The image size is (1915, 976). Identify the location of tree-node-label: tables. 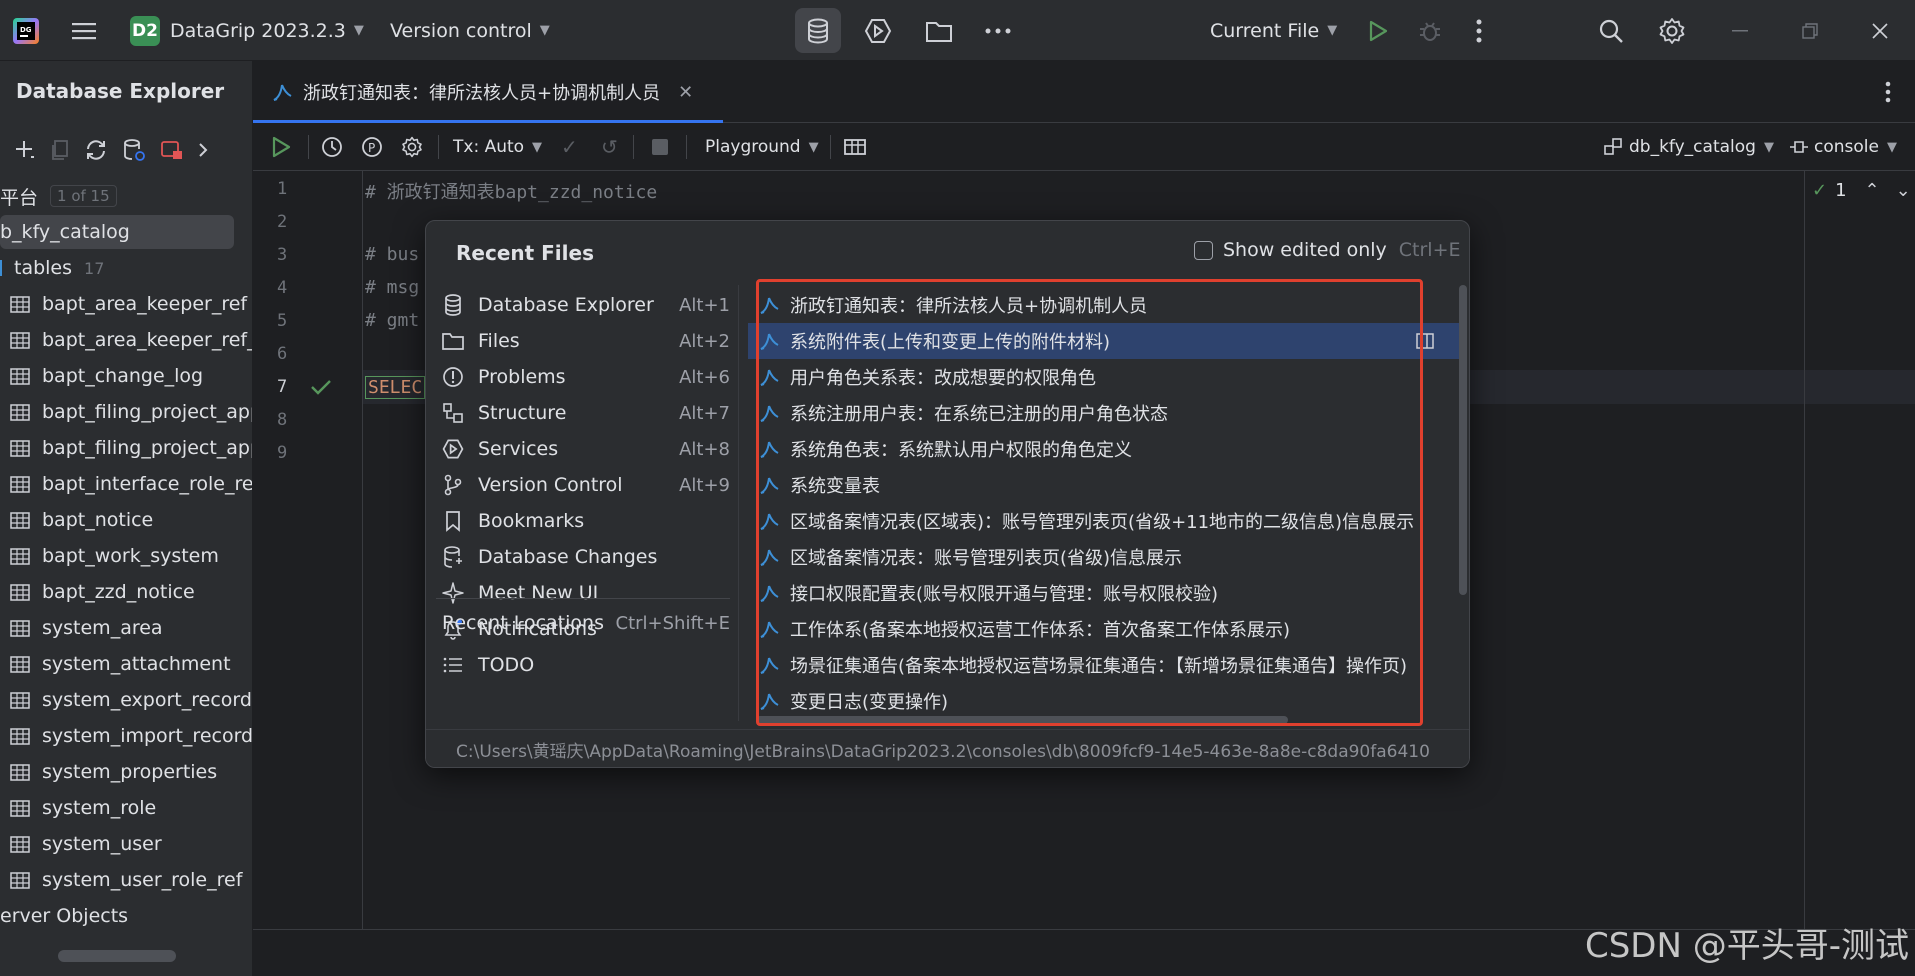
(43, 268).